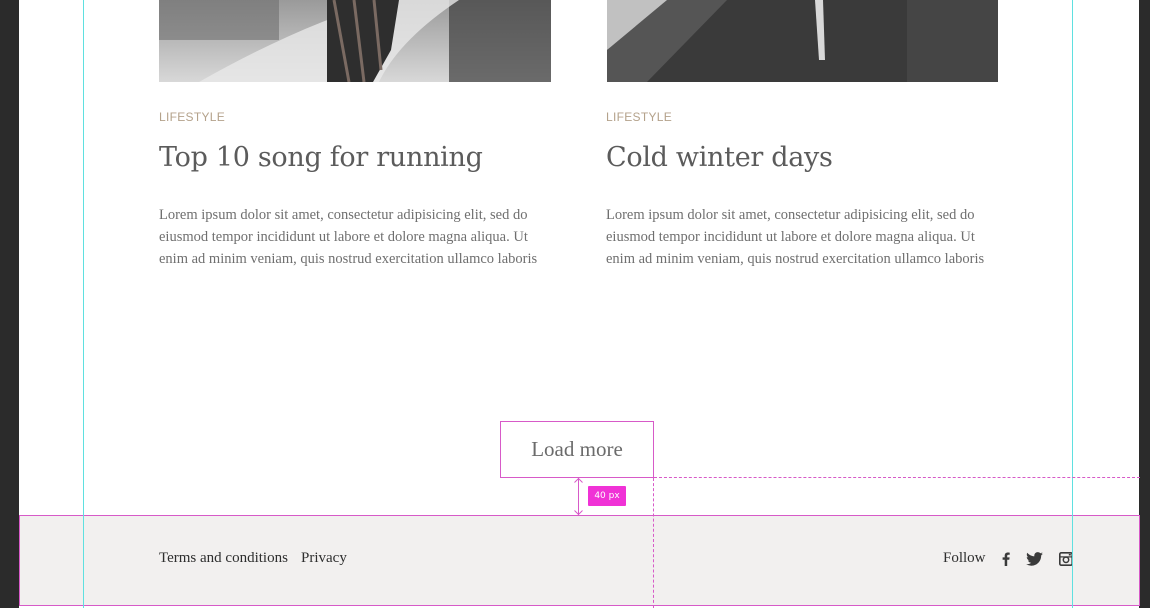 This screenshot has width=1150, height=608. Describe the element at coordinates (1072, 304) in the screenshot. I see `grid-guide-right` at that location.